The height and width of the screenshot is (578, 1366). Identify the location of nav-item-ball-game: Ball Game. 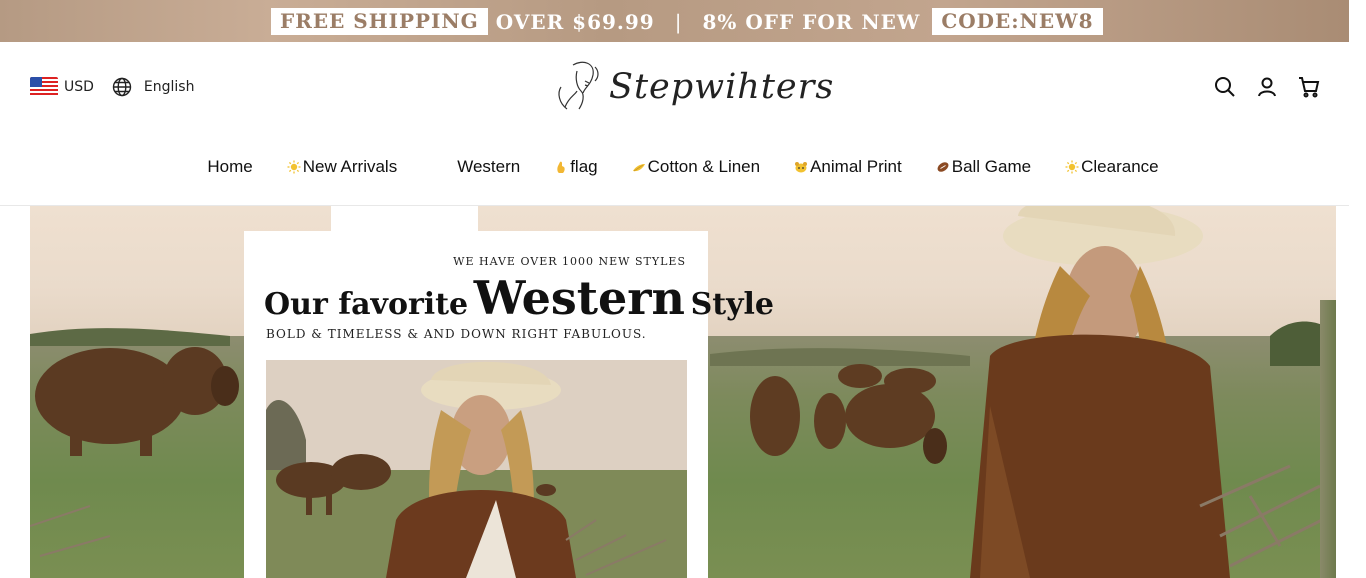
(983, 167).